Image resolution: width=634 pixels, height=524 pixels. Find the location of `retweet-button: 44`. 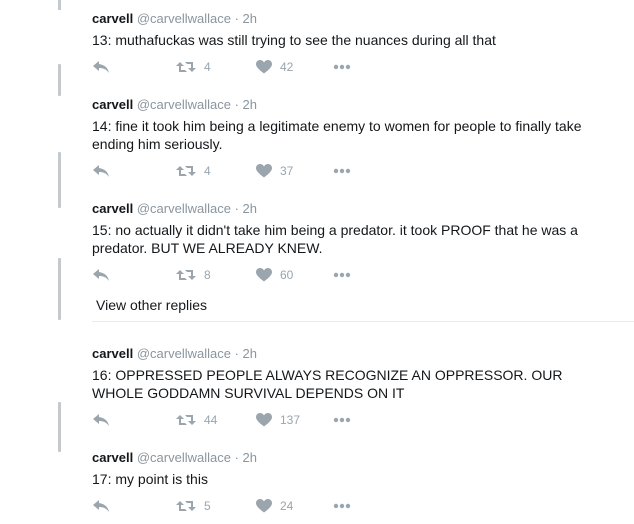

retweet-button: 44 is located at coordinates (196, 420).